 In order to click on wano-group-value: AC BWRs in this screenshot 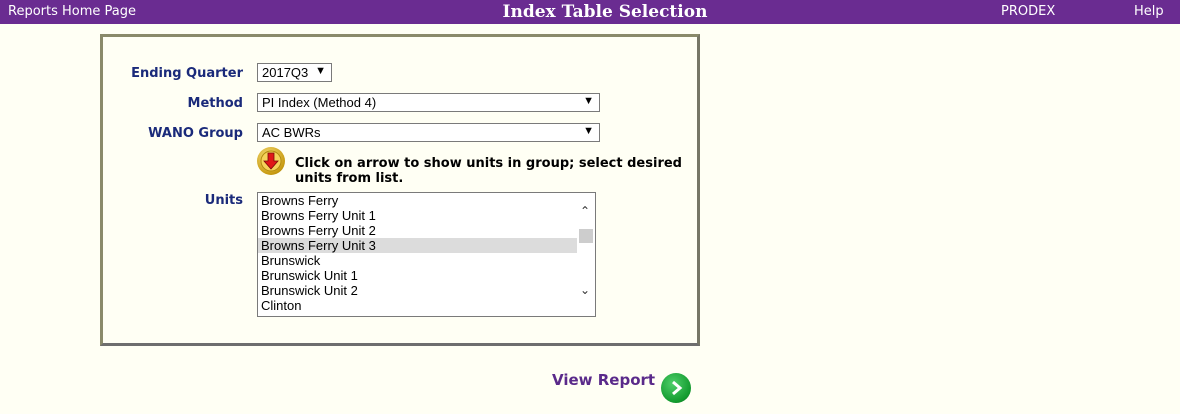, I will do `click(291, 132)`.